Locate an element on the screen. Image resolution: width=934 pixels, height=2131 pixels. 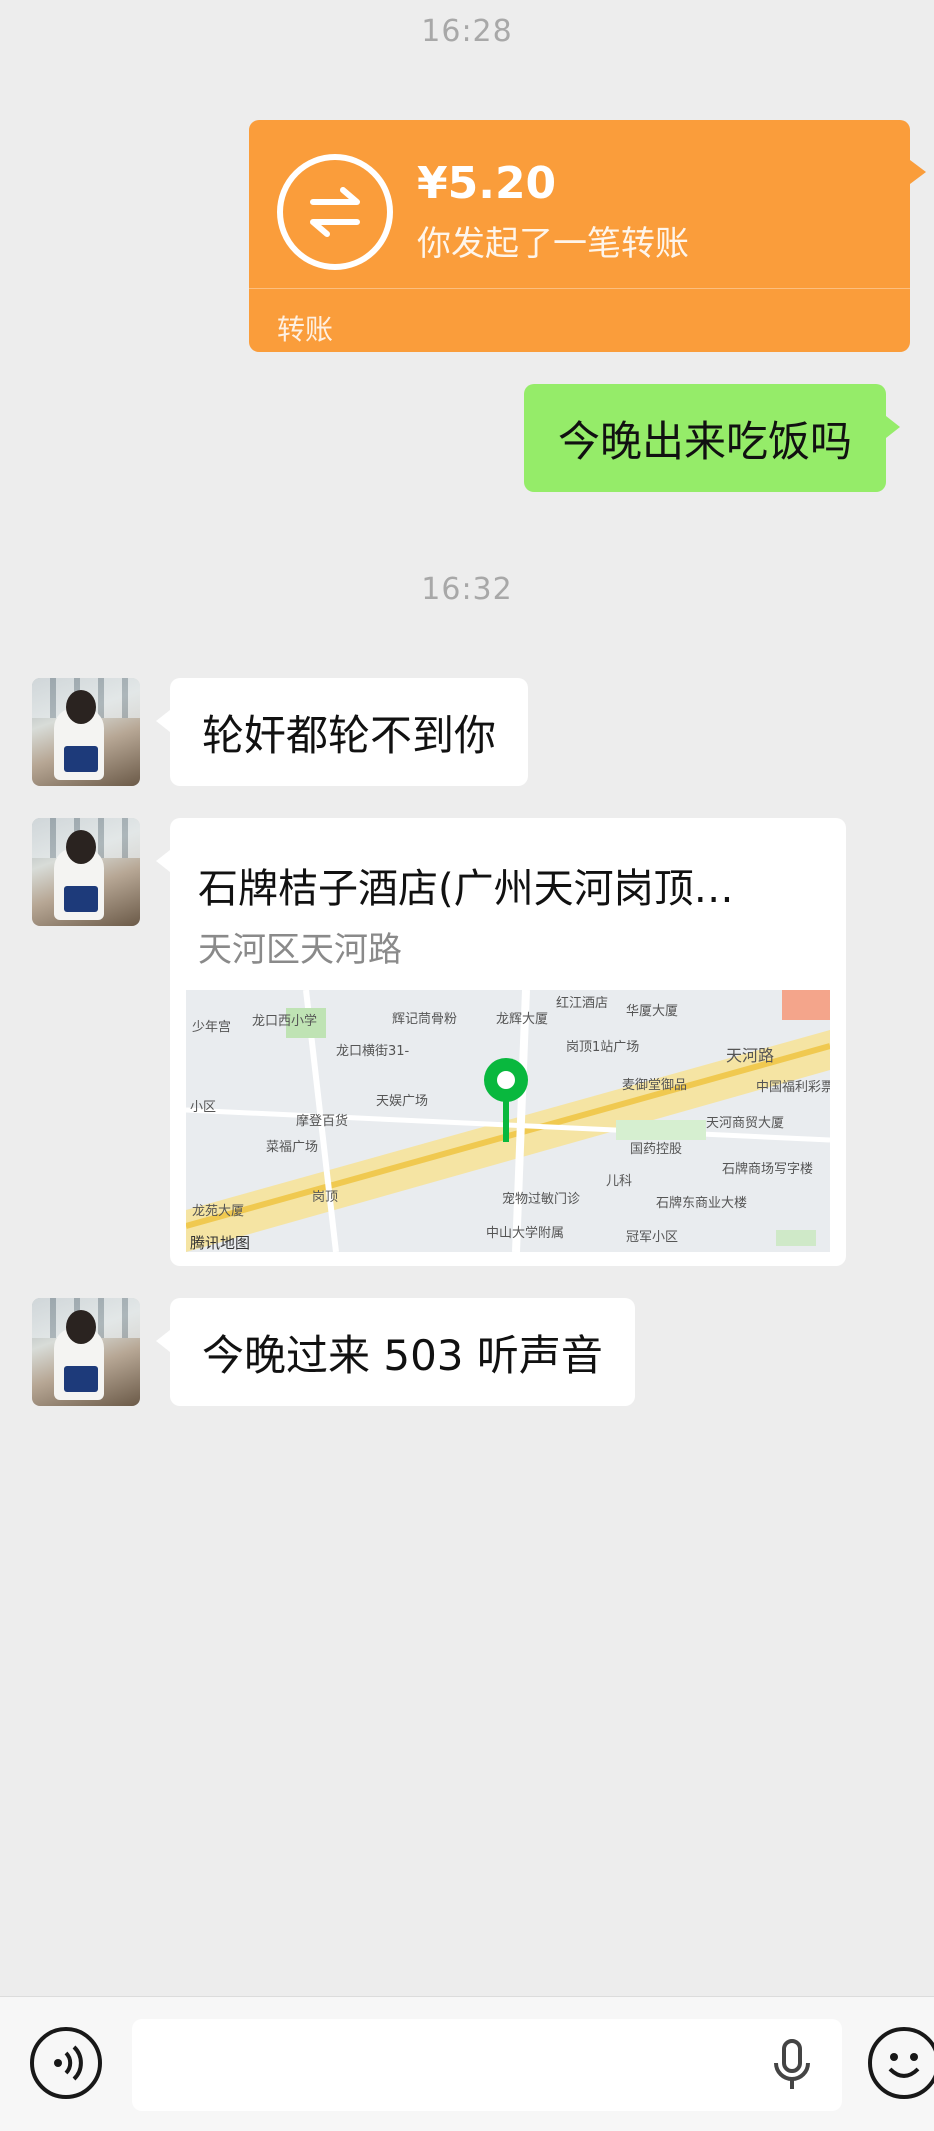
map-label: 儿科 is located at coordinates (619, 1181).